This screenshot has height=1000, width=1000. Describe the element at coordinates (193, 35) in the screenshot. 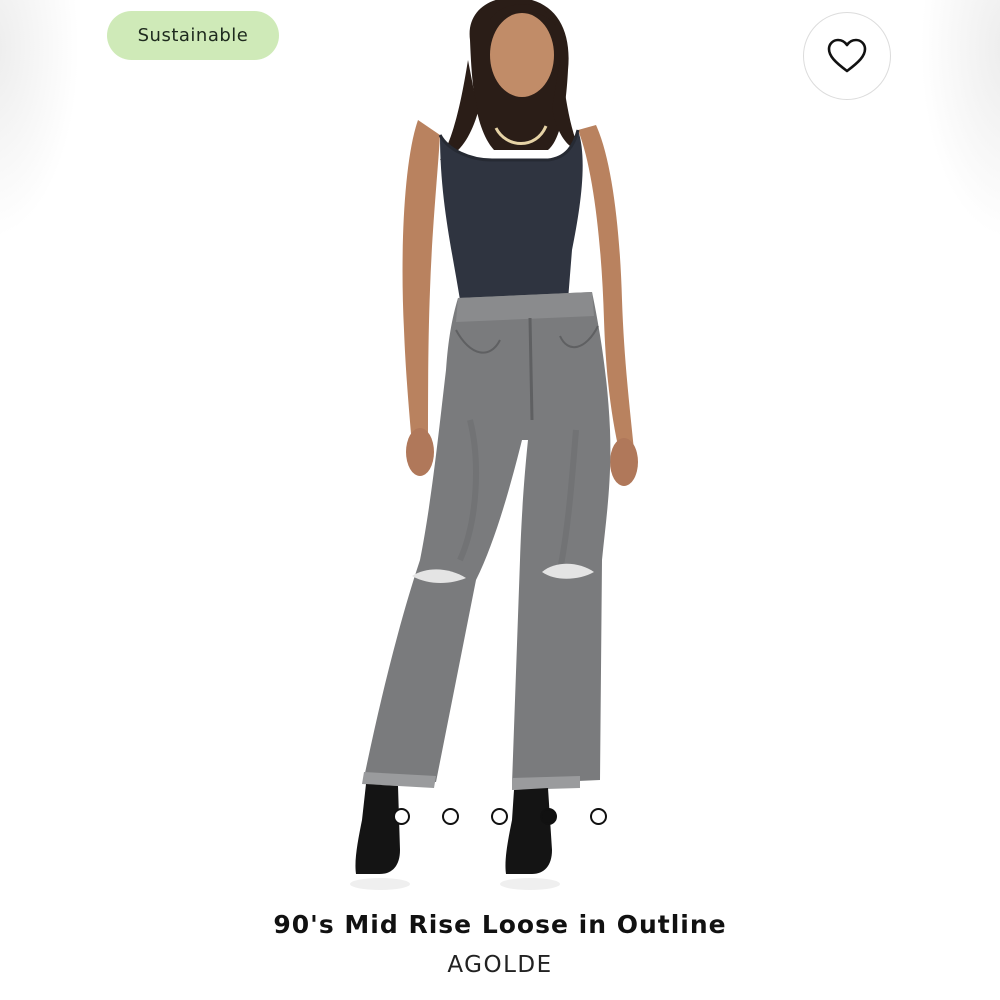

I see `sustainable-badge: Sustainable` at that location.